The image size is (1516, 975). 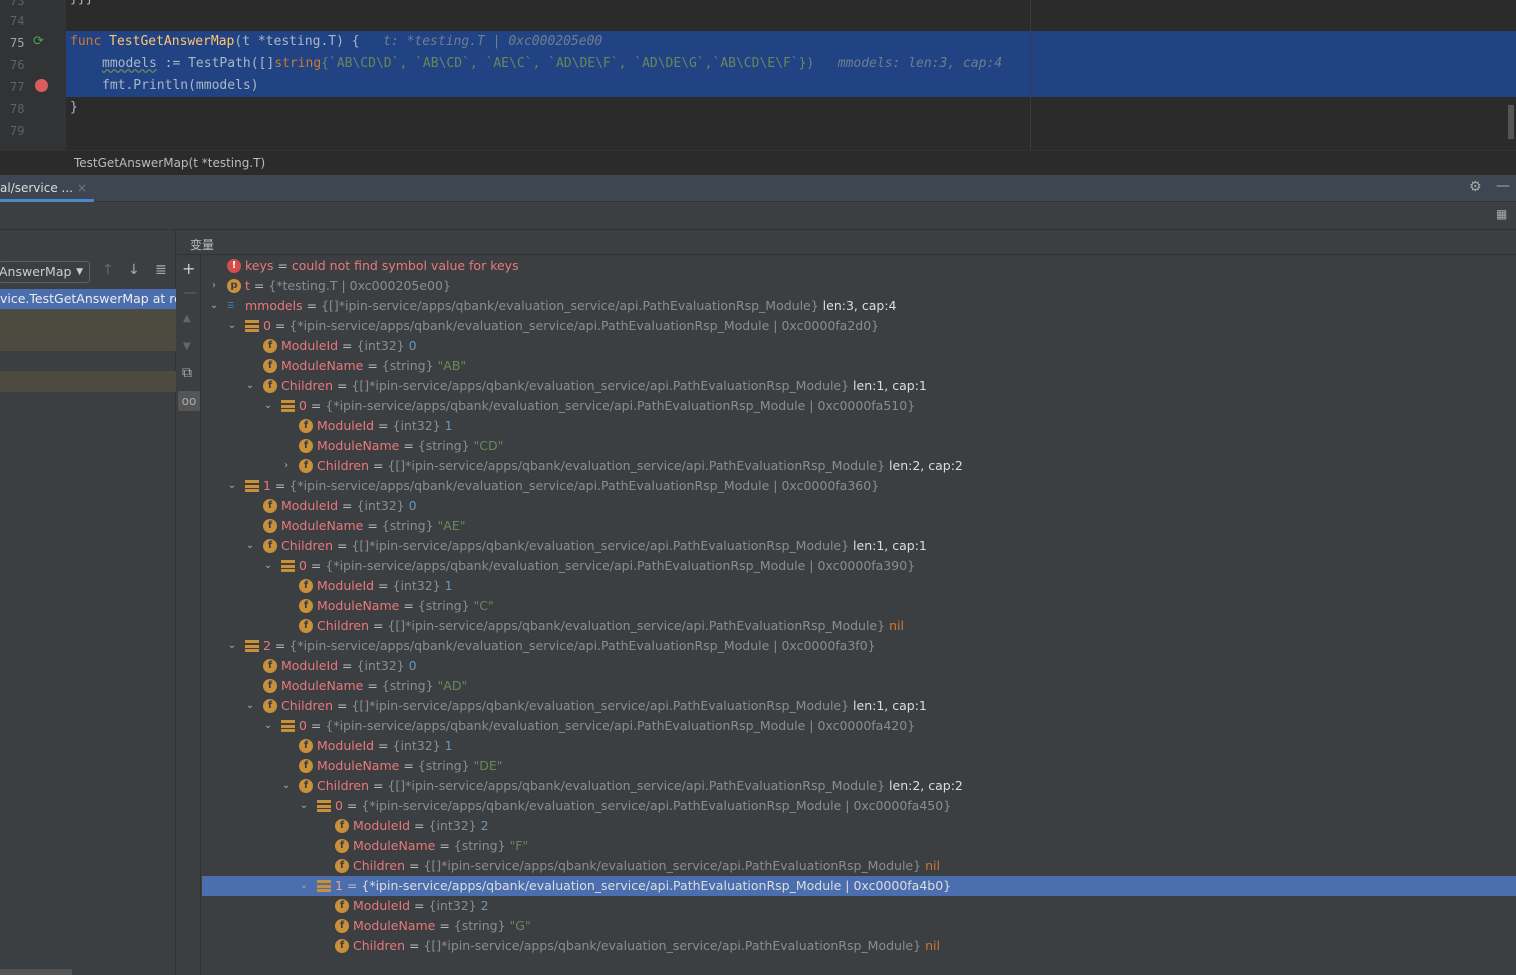 I want to click on copy-icon: ⧉, so click(x=187, y=373).